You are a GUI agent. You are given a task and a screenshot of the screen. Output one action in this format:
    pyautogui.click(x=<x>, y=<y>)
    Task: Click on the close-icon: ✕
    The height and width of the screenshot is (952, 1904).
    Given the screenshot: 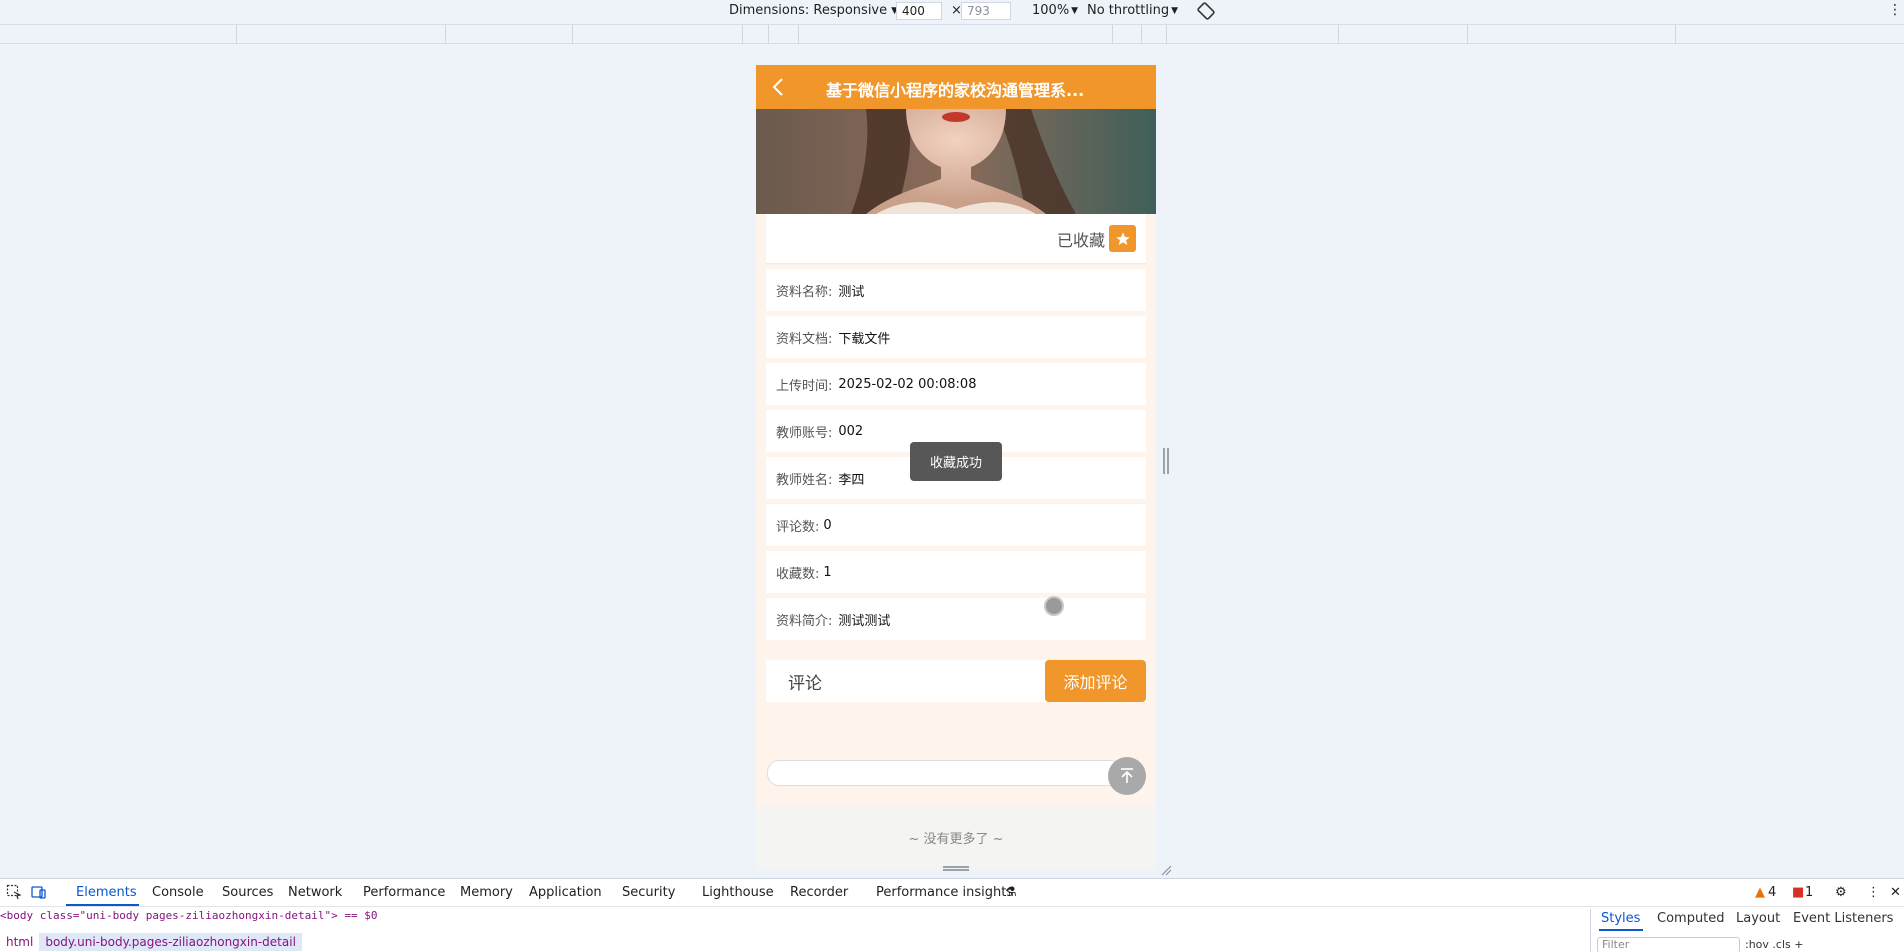 What is the action you would take?
    pyautogui.click(x=1895, y=892)
    